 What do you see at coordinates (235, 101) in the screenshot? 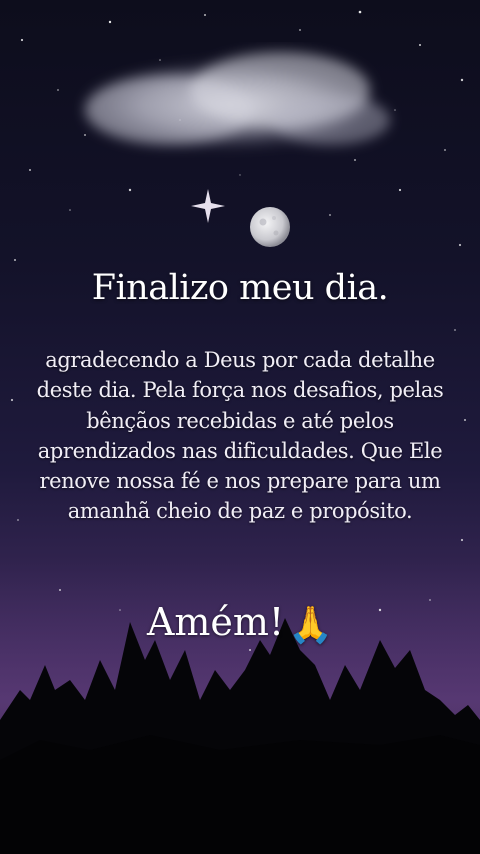
I see `cloud-icon` at bounding box center [235, 101].